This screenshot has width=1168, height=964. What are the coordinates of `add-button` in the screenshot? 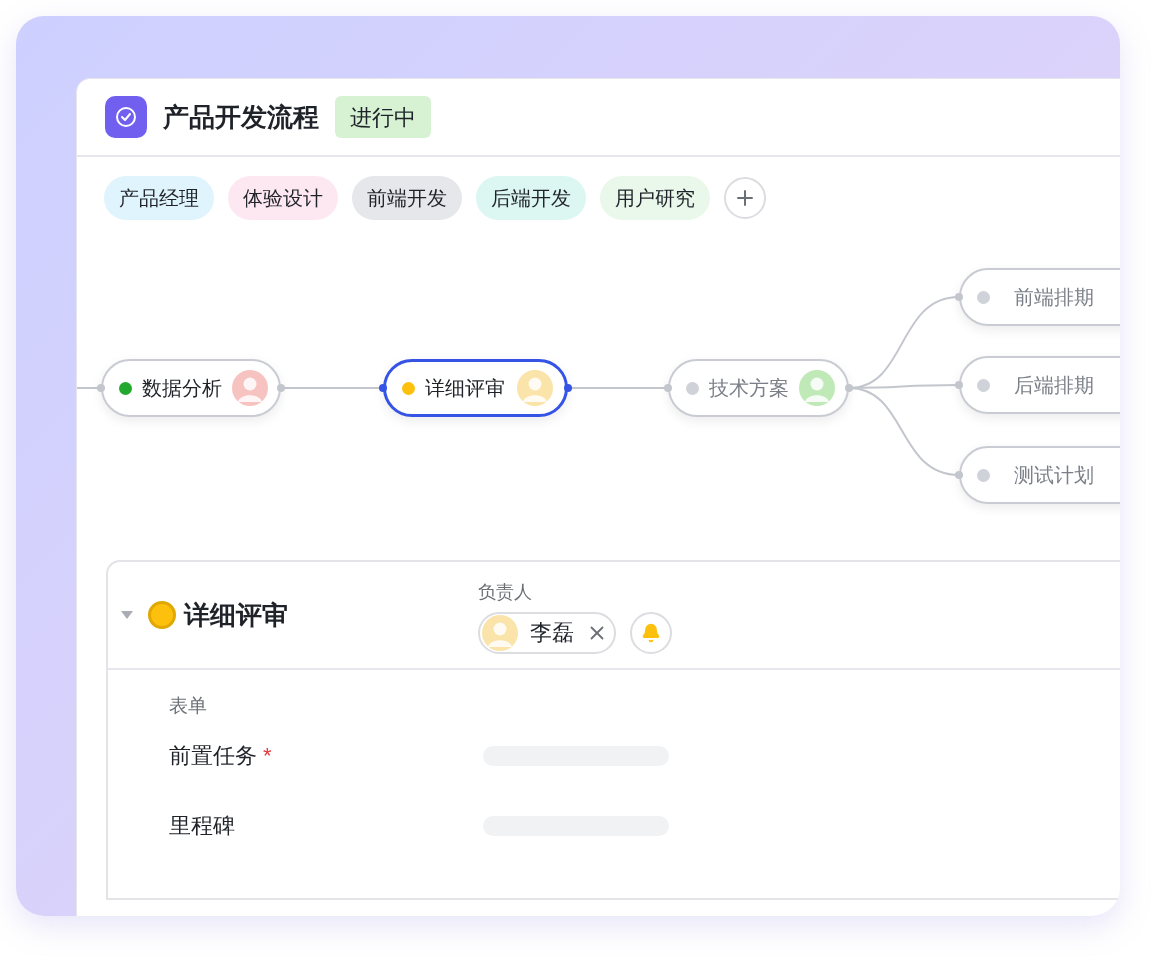 It's located at (745, 198).